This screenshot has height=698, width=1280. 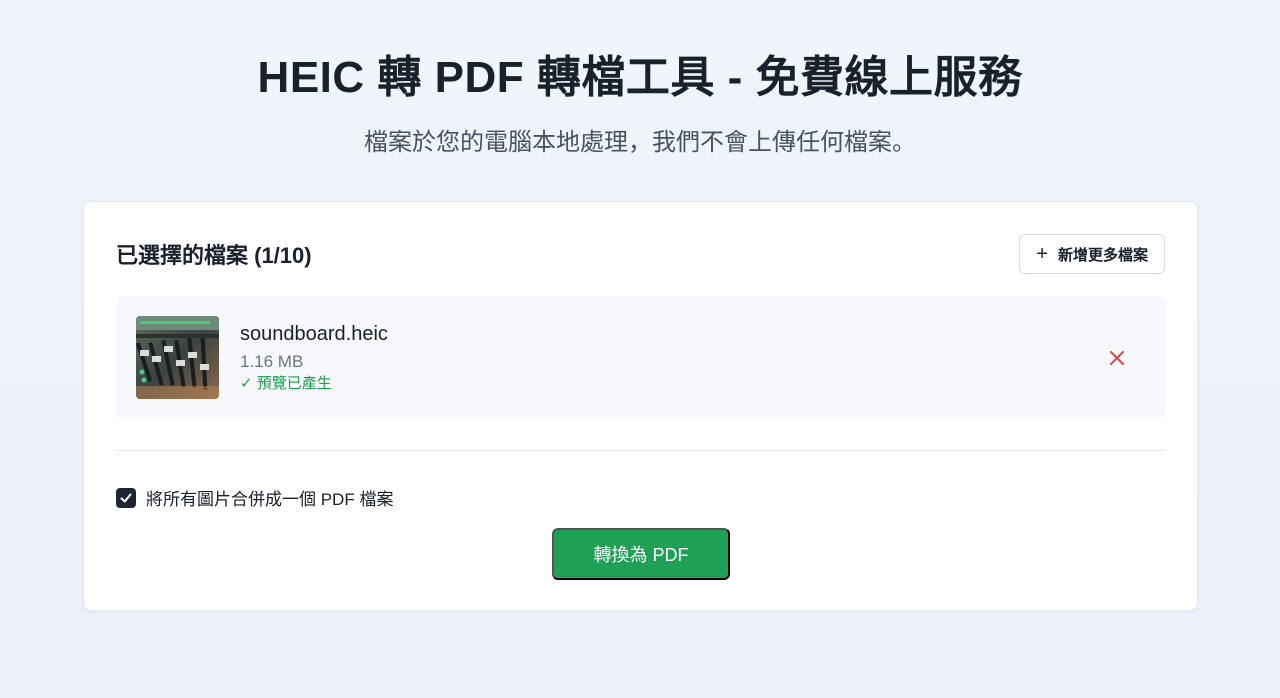 I want to click on page-subtitle: 檔案於您的電腦本地處理，我們不會上傳任何檔案。, so click(x=640, y=142).